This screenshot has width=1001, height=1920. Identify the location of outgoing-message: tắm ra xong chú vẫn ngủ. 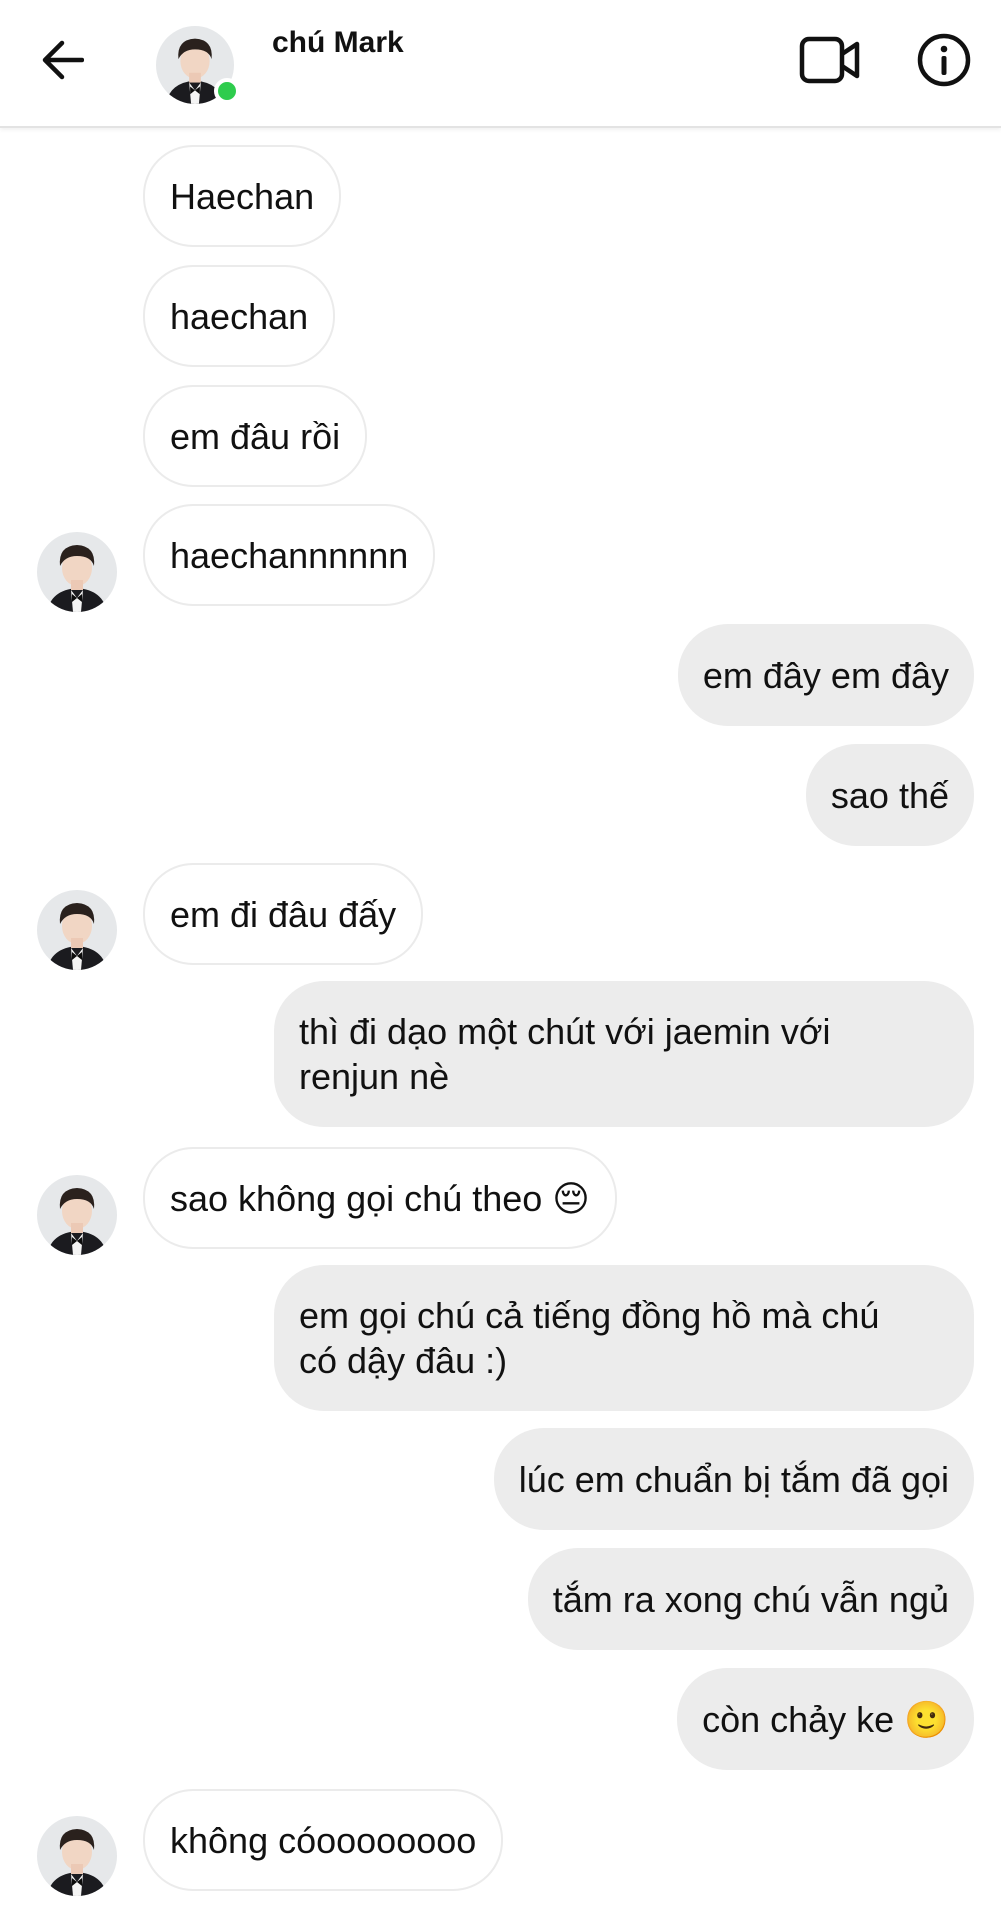
(750, 1599).